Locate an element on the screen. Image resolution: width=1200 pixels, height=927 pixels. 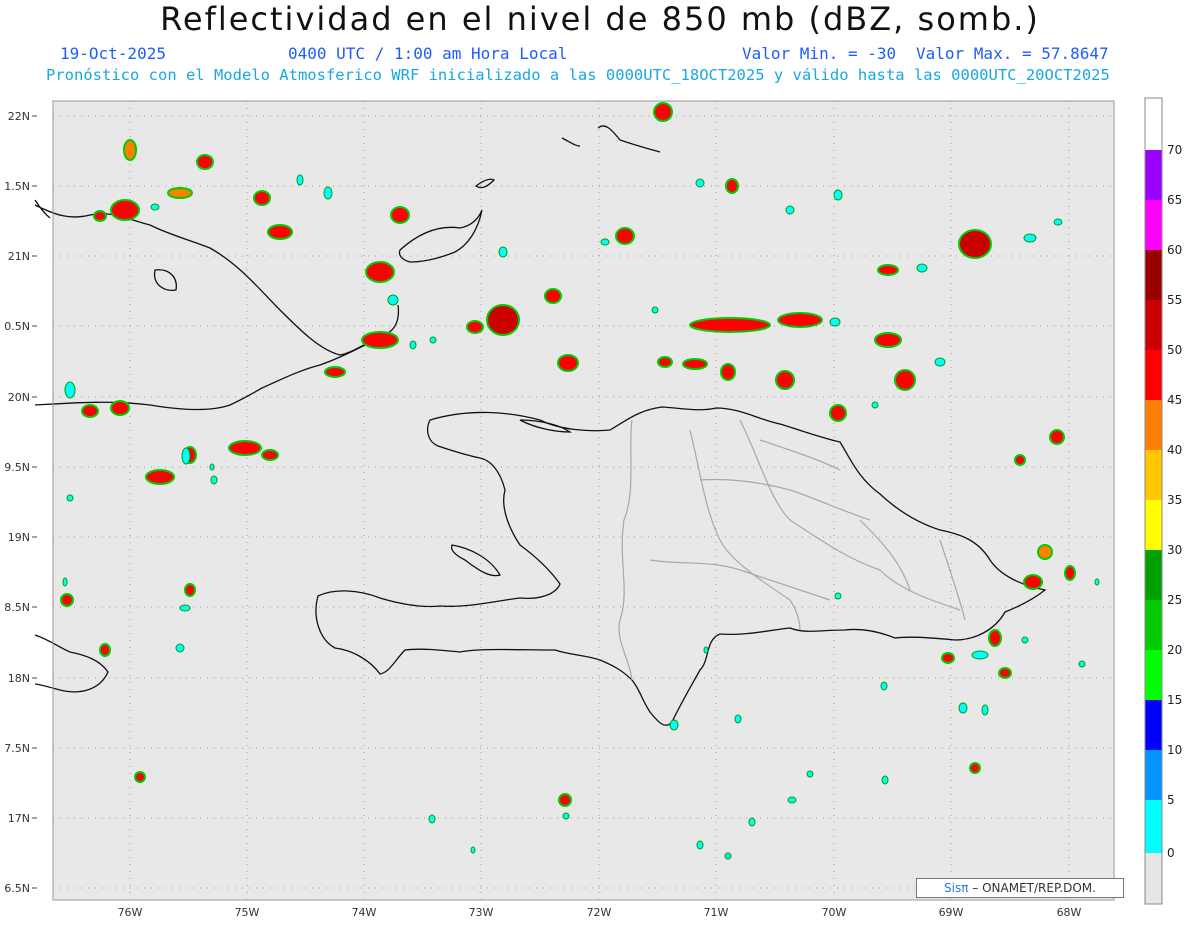
lon-label: 73W is located at coordinates (481, 912).